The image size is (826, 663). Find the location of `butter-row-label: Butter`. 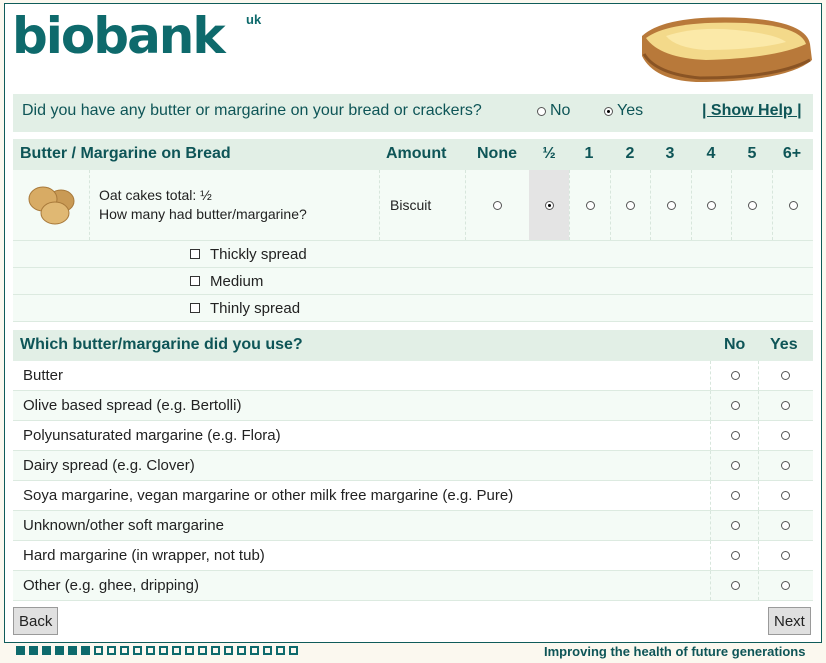

butter-row-label: Butter is located at coordinates (43, 375).